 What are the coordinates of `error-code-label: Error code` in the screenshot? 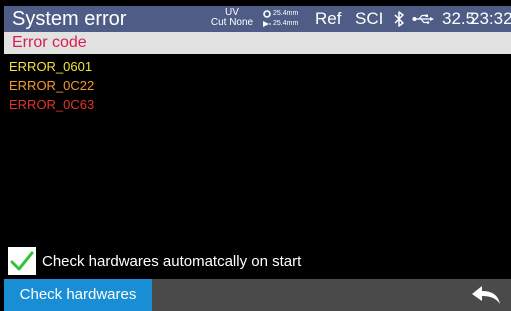 It's located at (49, 42).